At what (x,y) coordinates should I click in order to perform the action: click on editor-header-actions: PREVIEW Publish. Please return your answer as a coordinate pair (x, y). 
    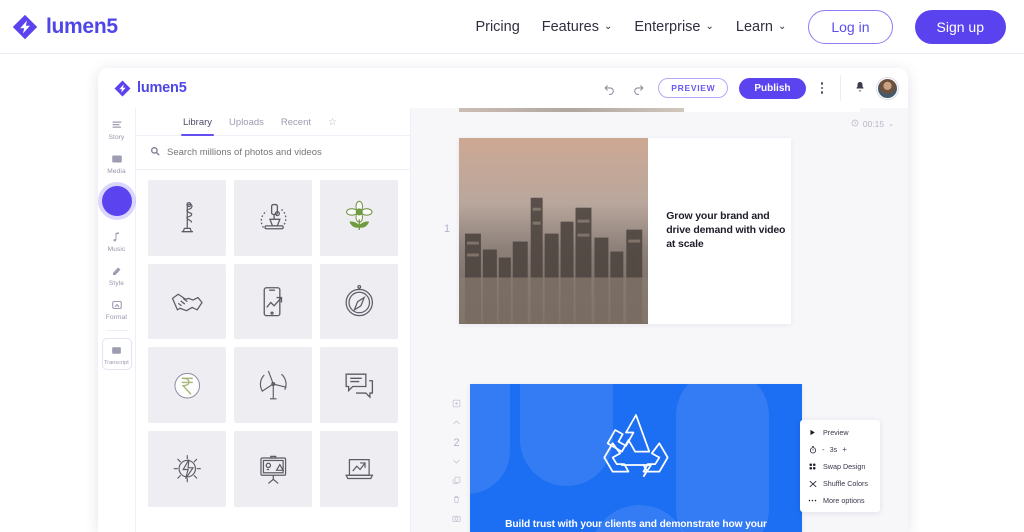
    Looking at the image, I should click on (754, 88).